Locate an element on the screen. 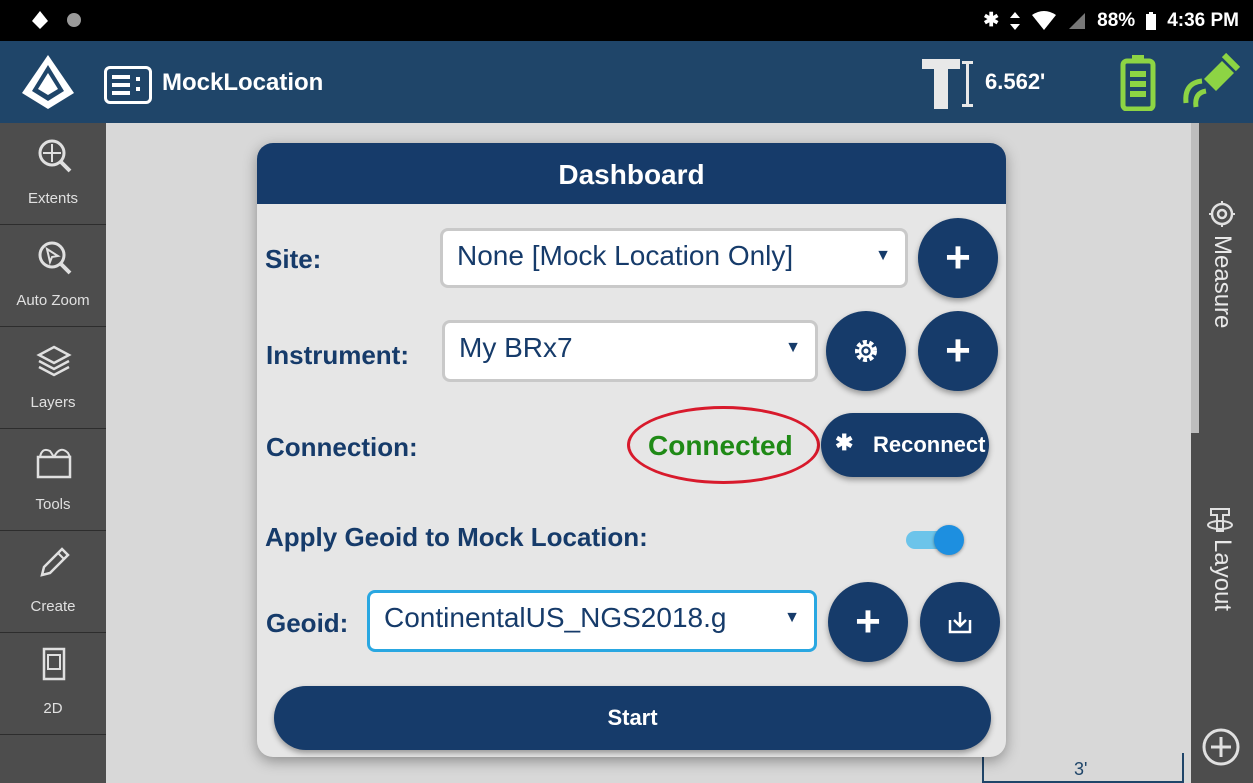  site-select: None [Mock Location Only] ▼ is located at coordinates (674, 258).